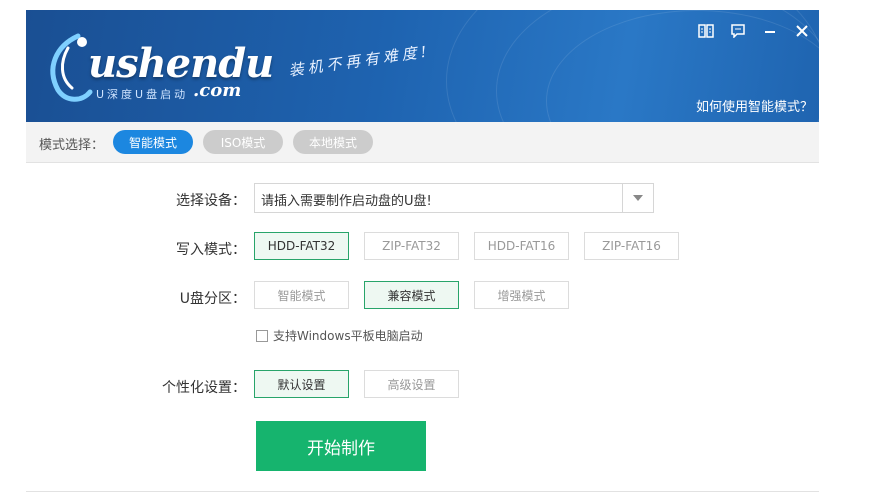 The height and width of the screenshot is (501, 891). Describe the element at coordinates (341, 446) in the screenshot. I see `start-button: 开始制作` at that location.